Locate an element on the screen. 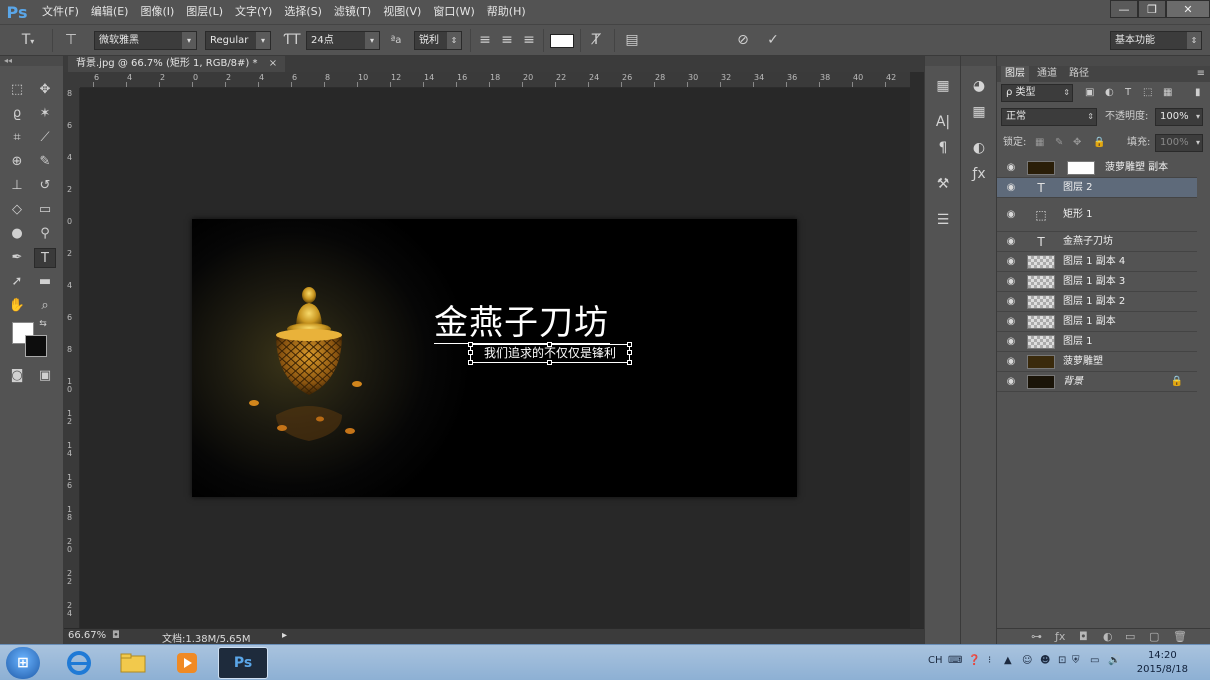  layer-row: ◉ 图层 1 is located at coordinates (1097, 342).